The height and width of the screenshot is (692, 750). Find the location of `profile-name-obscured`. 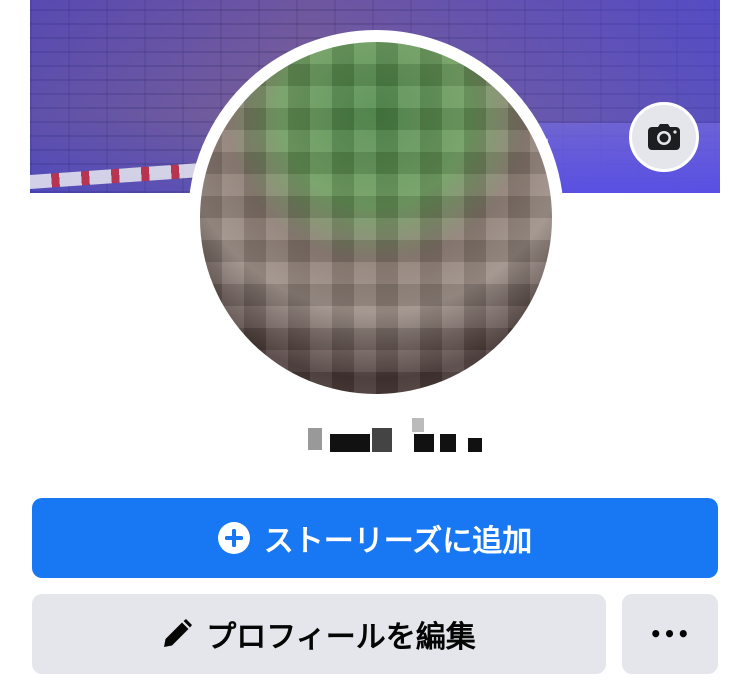

profile-name-obscured is located at coordinates (390, 432).